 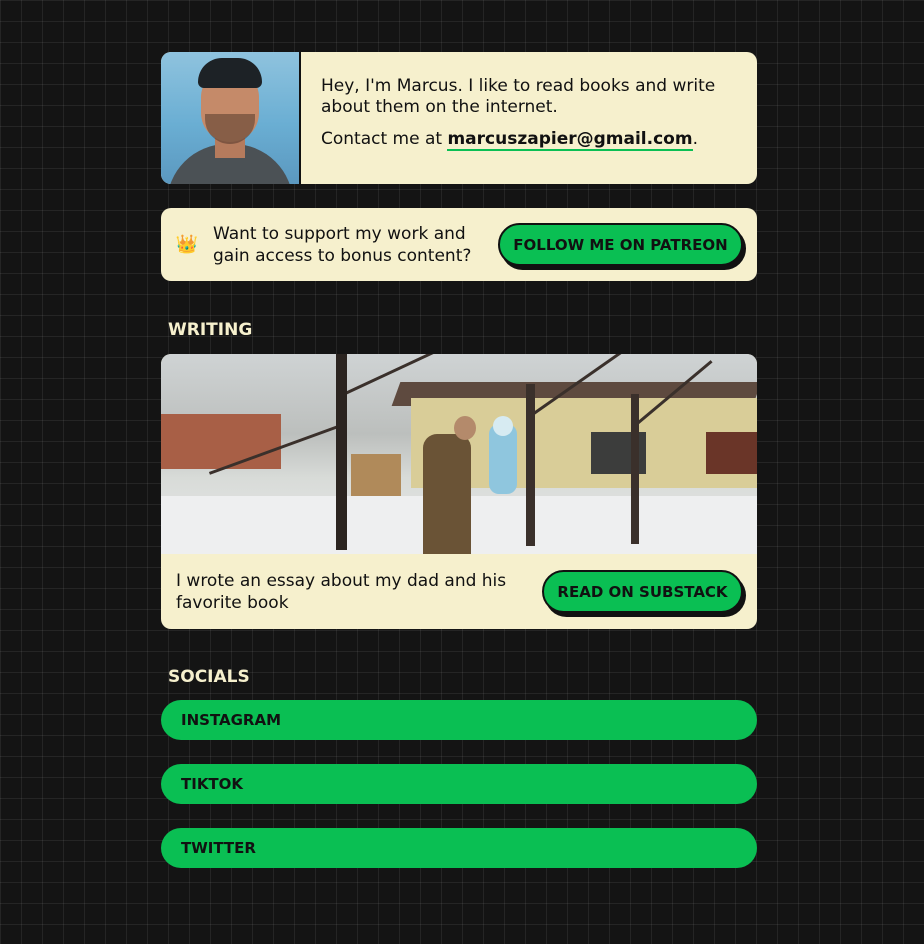 What do you see at coordinates (210, 330) in the screenshot?
I see `writing-section-title: WRITING` at bounding box center [210, 330].